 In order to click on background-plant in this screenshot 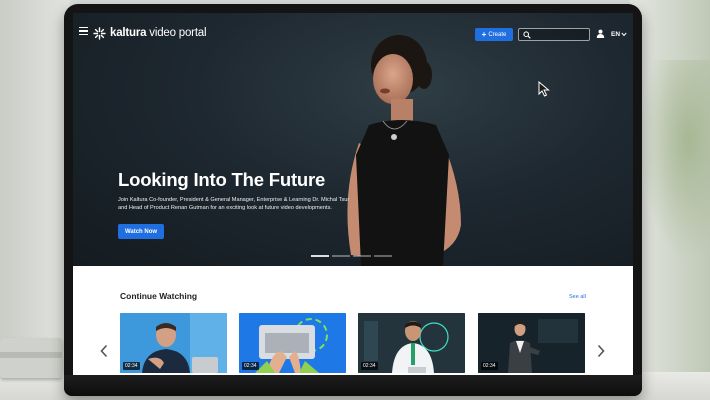, I will do `click(675, 160)`.